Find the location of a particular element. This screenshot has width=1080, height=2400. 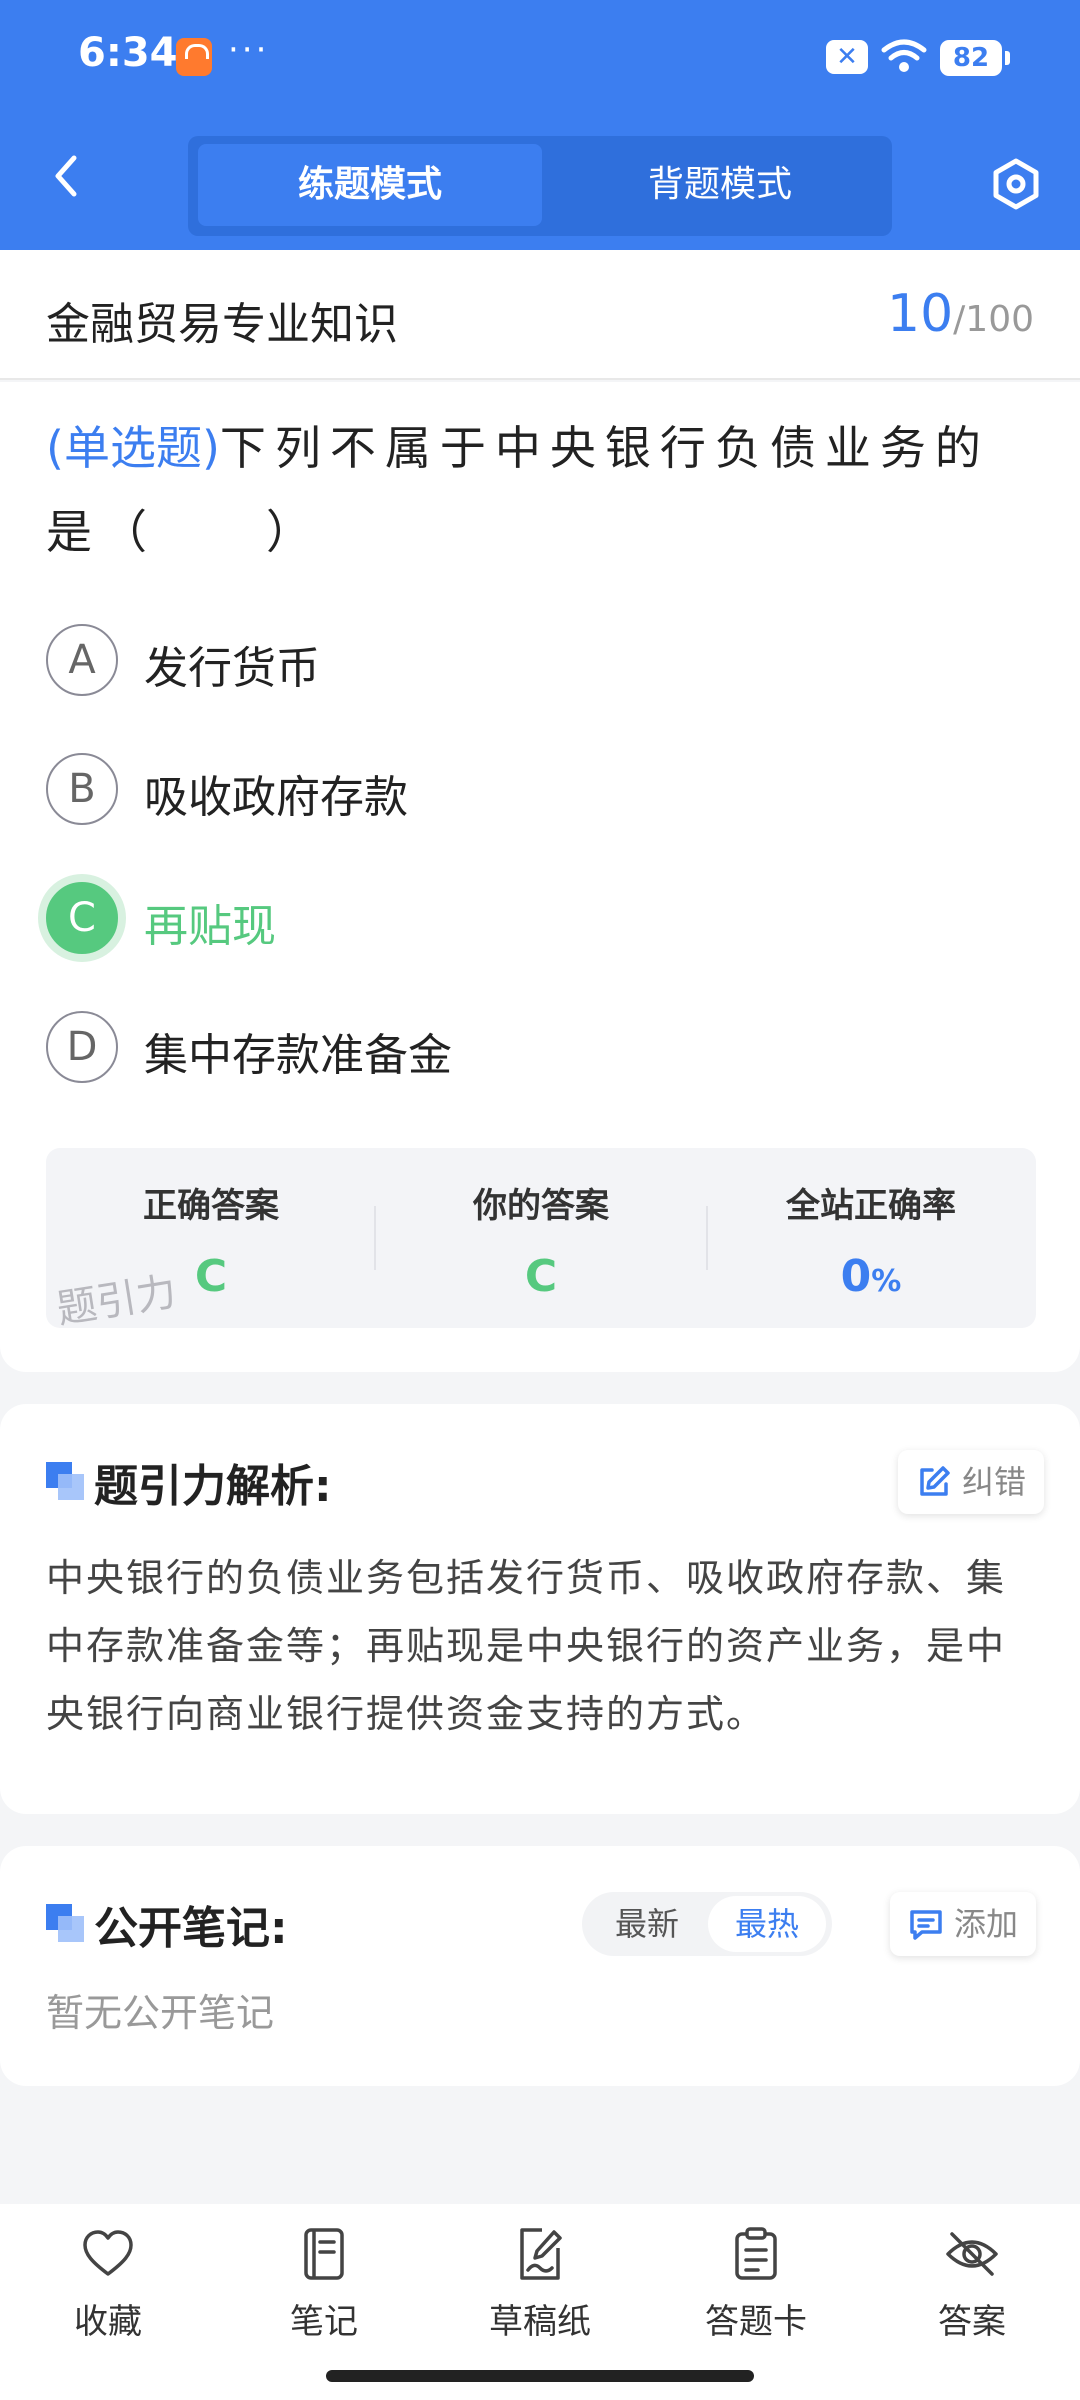

notes-button: 笔记 is located at coordinates (324, 2284).